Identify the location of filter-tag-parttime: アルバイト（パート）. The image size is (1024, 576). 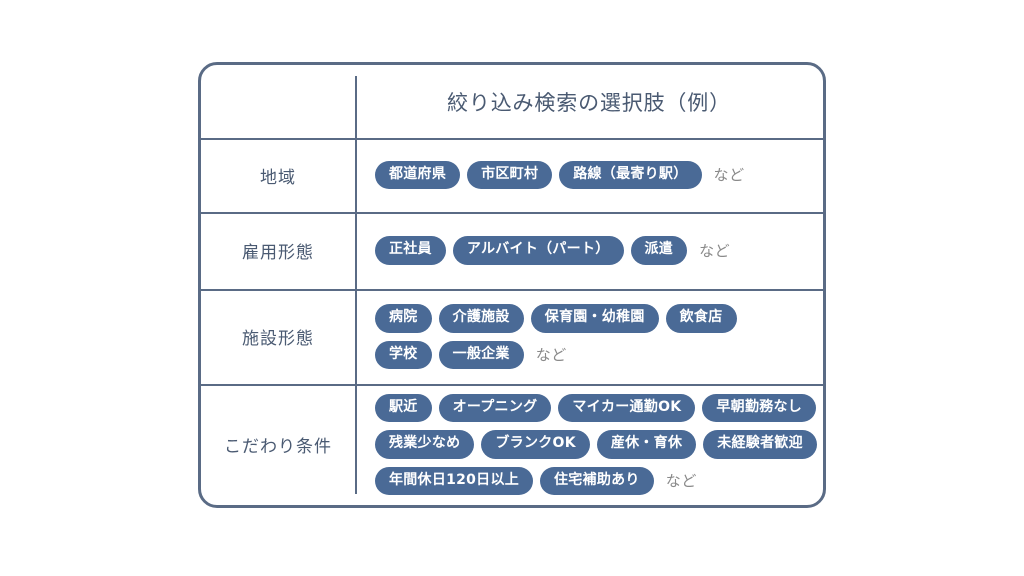
(538, 250).